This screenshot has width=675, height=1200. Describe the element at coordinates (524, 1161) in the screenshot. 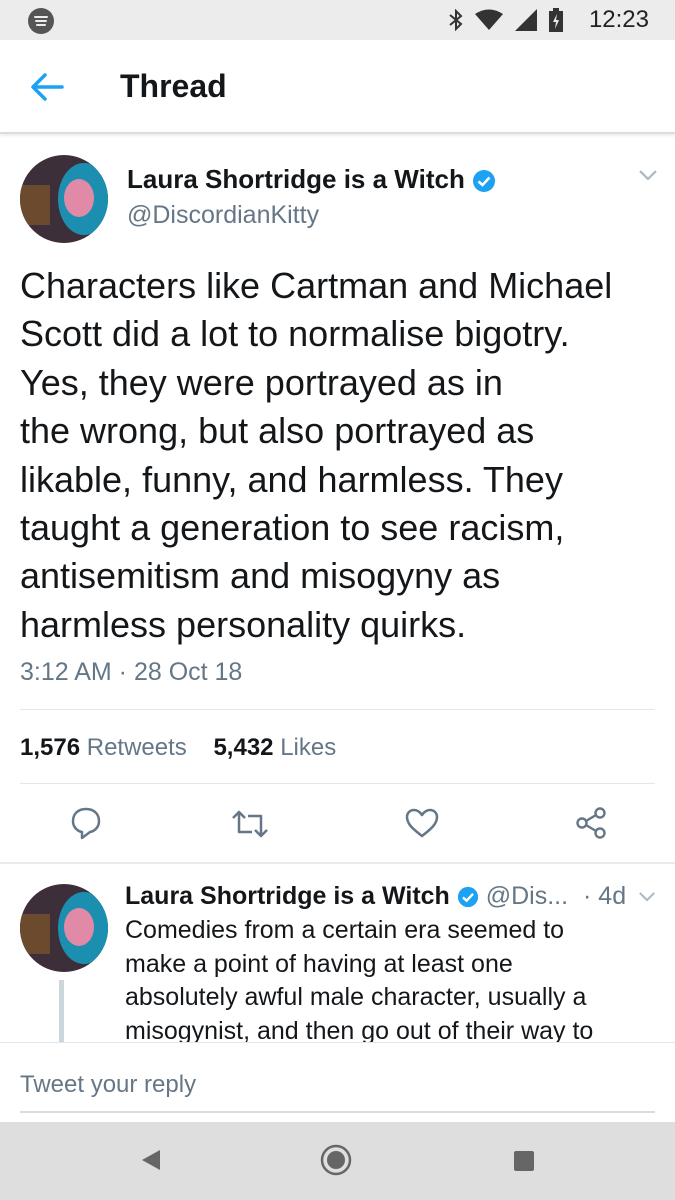

I see `nav-recents-icon` at that location.